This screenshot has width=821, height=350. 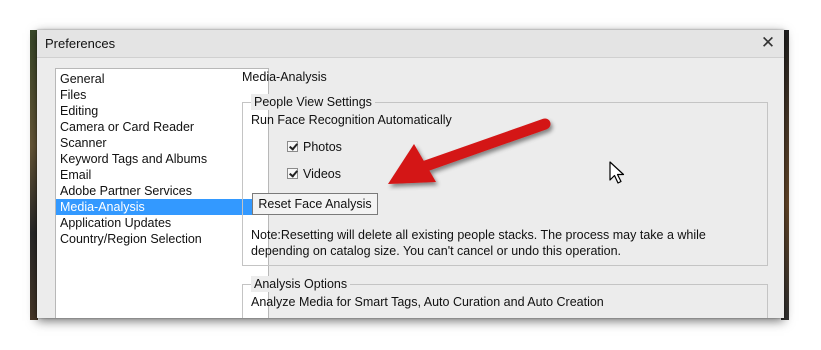 What do you see at coordinates (301, 284) in the screenshot?
I see `analysis-options-legend: Analysis Options` at bounding box center [301, 284].